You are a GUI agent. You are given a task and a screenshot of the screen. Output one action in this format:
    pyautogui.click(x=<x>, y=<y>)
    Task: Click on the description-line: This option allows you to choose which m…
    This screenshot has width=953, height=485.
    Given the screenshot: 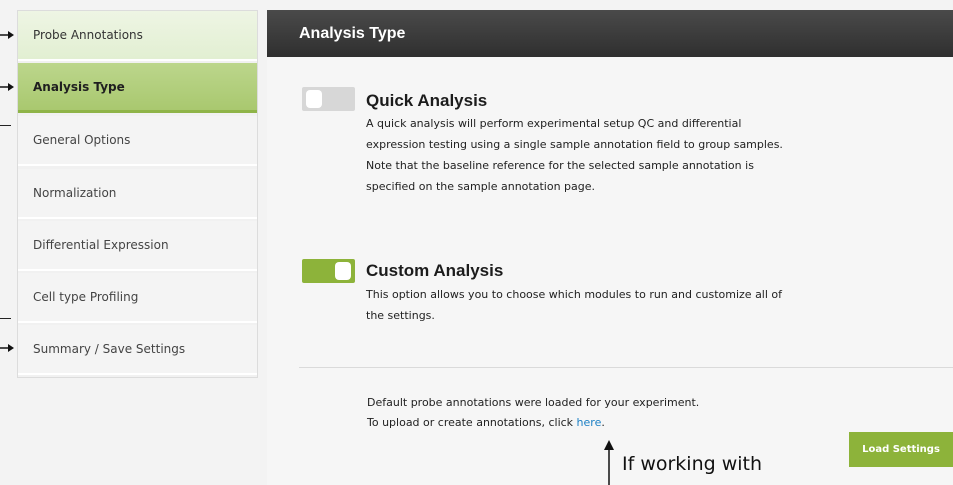 What is the action you would take?
    pyautogui.click(x=574, y=294)
    